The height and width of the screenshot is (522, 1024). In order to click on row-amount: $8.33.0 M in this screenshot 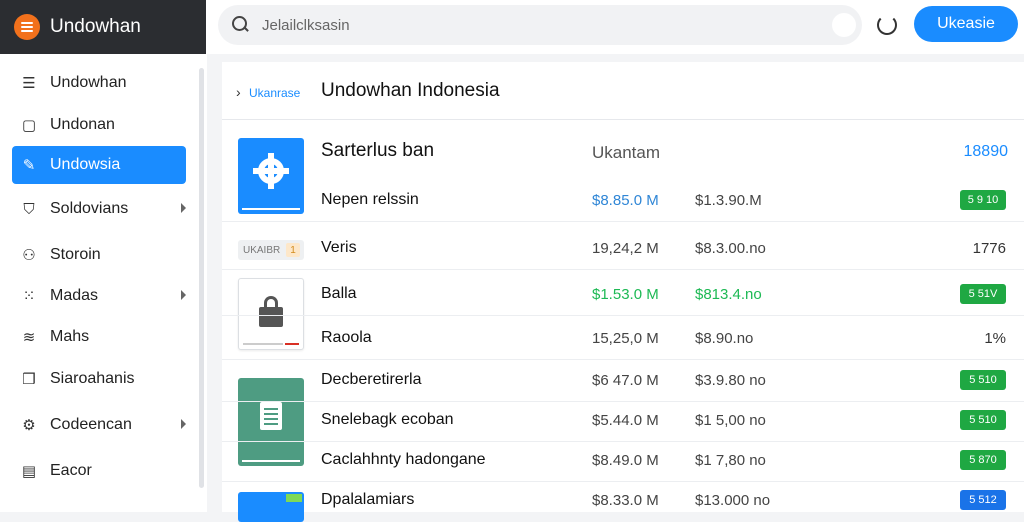, I will do `click(625, 500)`.